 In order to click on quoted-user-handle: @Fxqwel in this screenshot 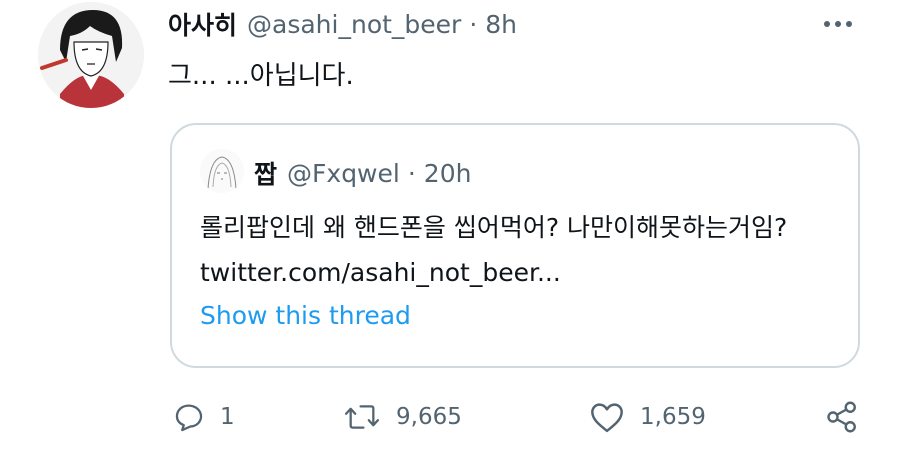, I will do `click(343, 173)`.